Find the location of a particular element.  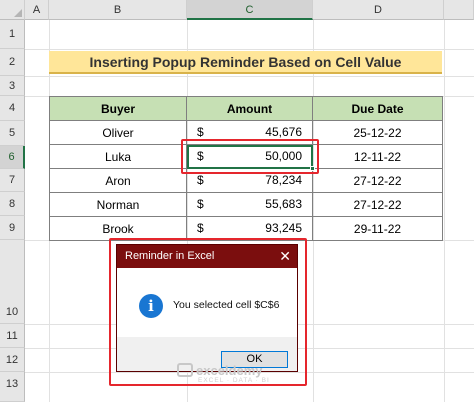

cell-buyer: Luka is located at coordinates (118, 156).